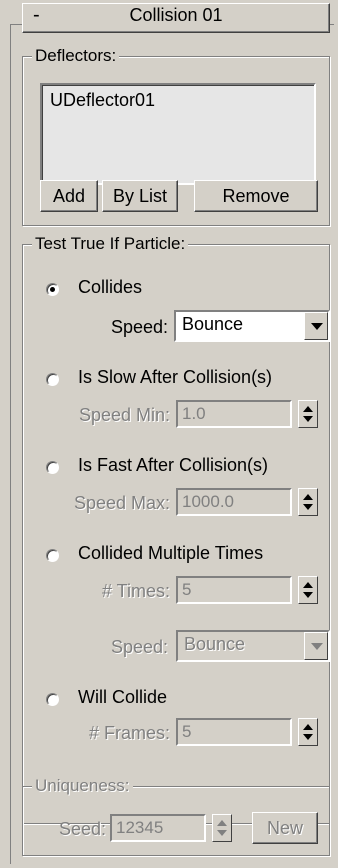  Describe the element at coordinates (256, 196) in the screenshot. I see `remove-button: Remove` at that location.